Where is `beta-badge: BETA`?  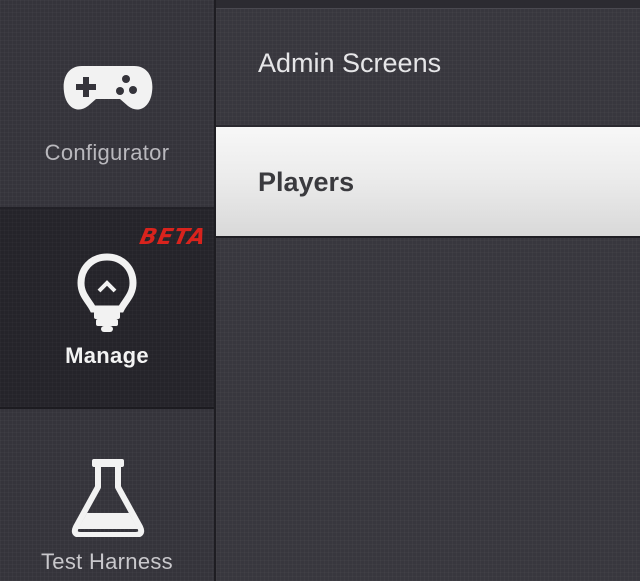
beta-badge: BETA is located at coordinates (173, 237).